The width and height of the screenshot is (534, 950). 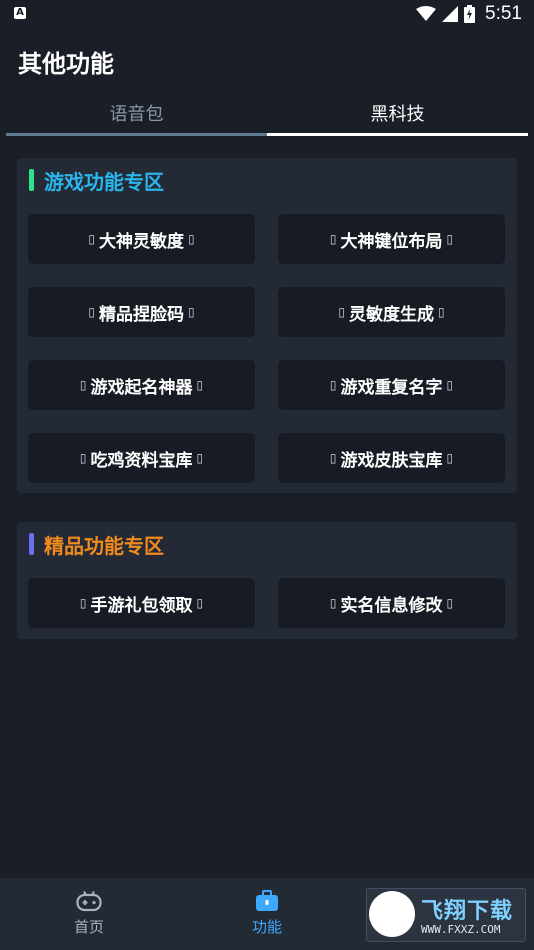 I want to click on status-icons: 5:51, so click(x=469, y=14).